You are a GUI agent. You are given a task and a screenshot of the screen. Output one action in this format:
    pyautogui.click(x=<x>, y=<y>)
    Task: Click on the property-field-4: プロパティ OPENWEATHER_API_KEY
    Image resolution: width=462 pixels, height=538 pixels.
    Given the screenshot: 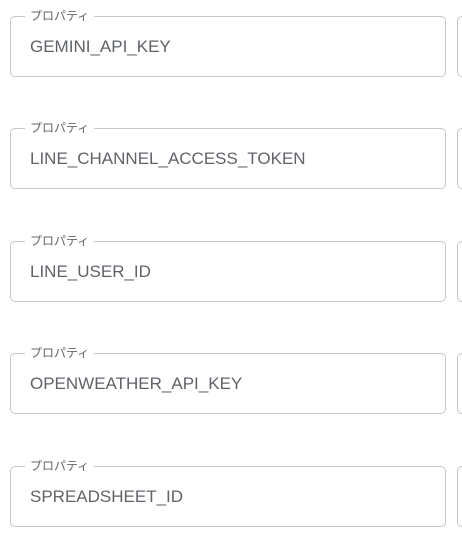 What is the action you would take?
    pyautogui.click(x=228, y=379)
    